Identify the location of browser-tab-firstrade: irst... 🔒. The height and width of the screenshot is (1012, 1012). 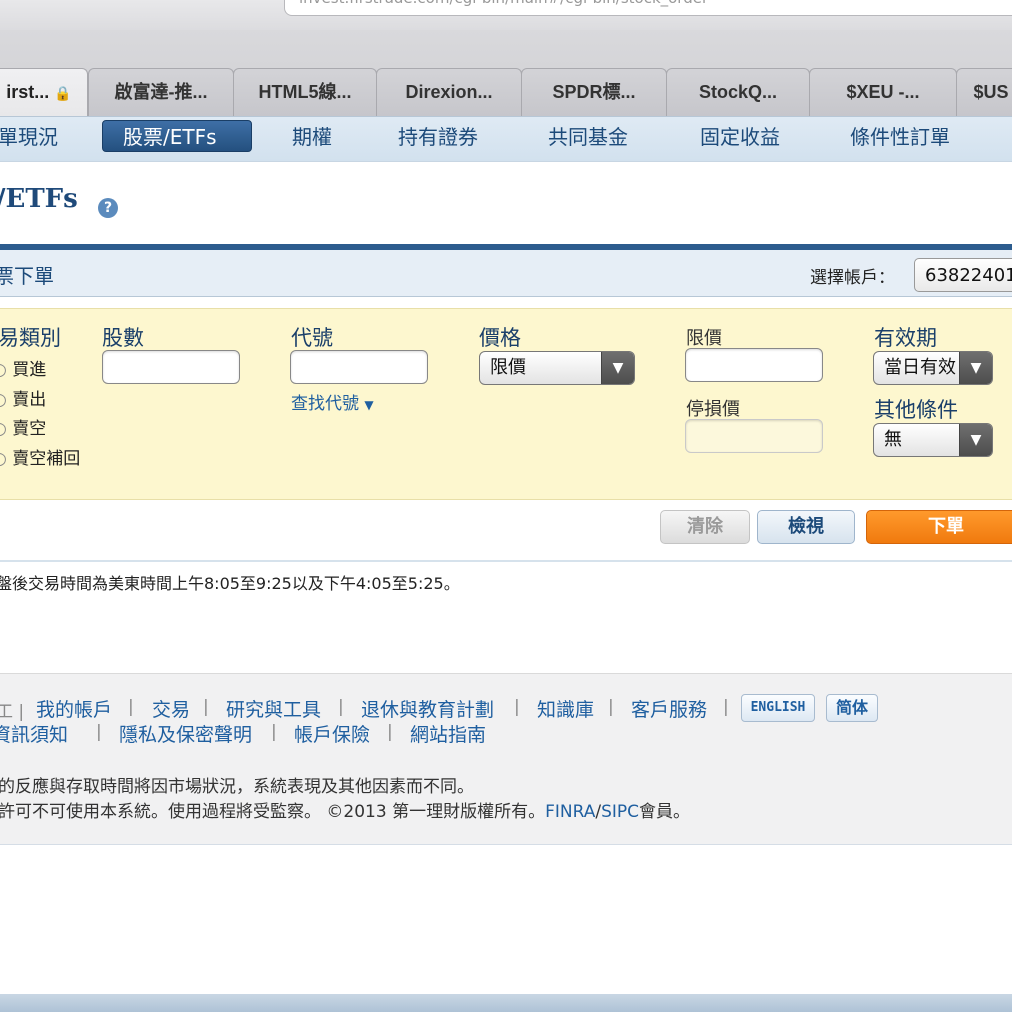
(44, 92).